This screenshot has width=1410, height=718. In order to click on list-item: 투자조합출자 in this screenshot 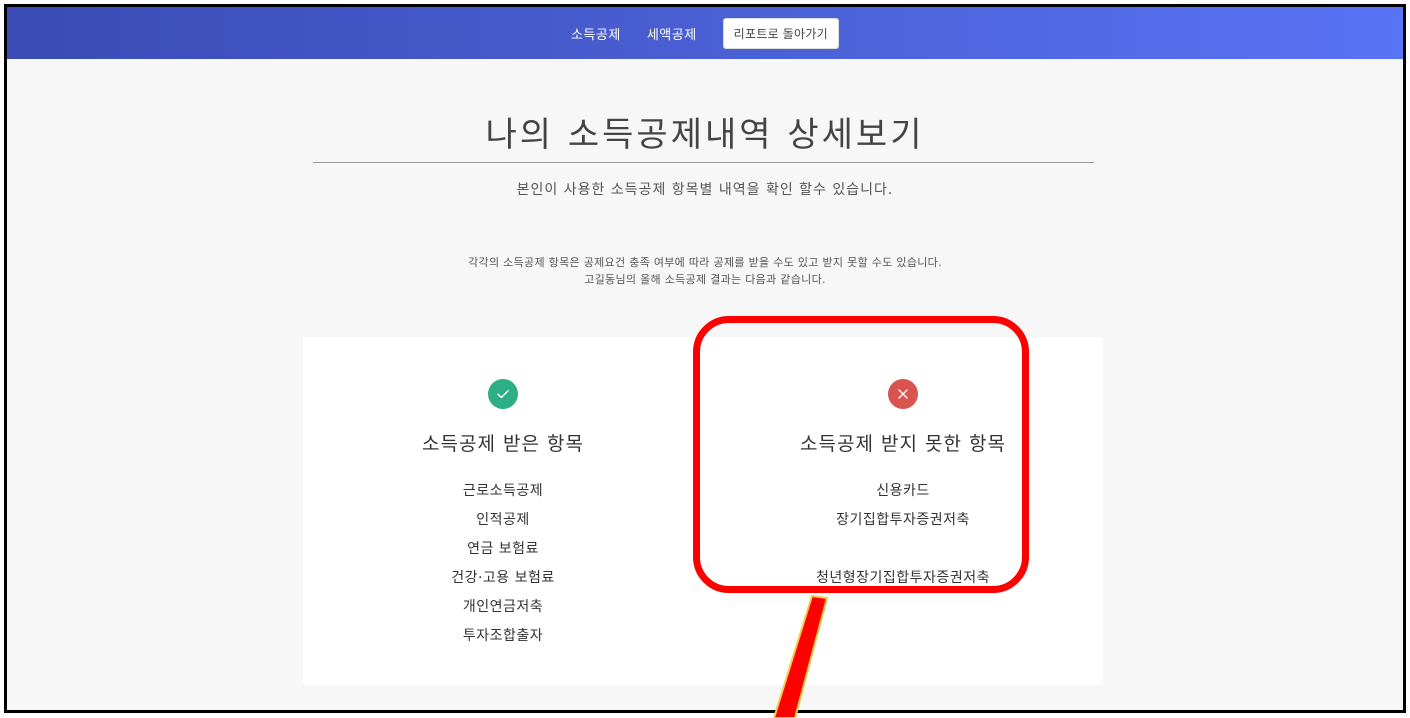, I will do `click(503, 636)`.